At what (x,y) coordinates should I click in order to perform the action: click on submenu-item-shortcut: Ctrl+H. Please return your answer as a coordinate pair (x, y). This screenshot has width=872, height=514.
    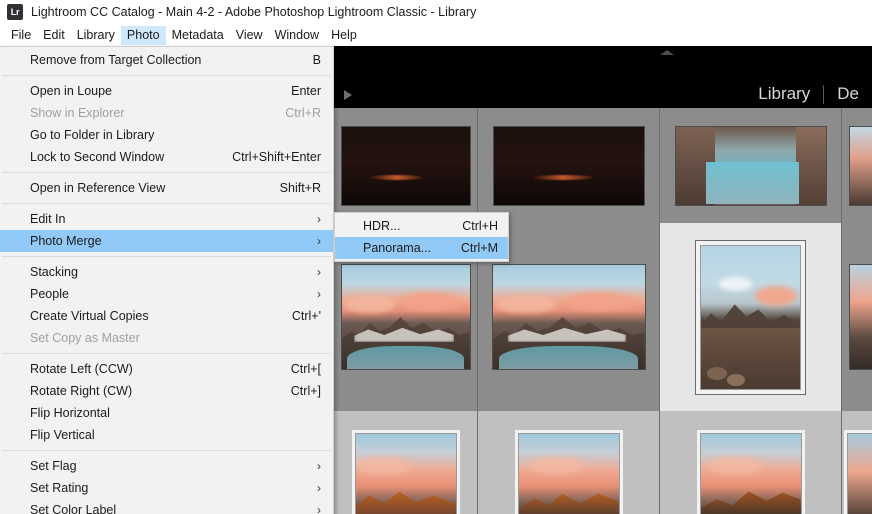
    Looking at the image, I should click on (480, 226).